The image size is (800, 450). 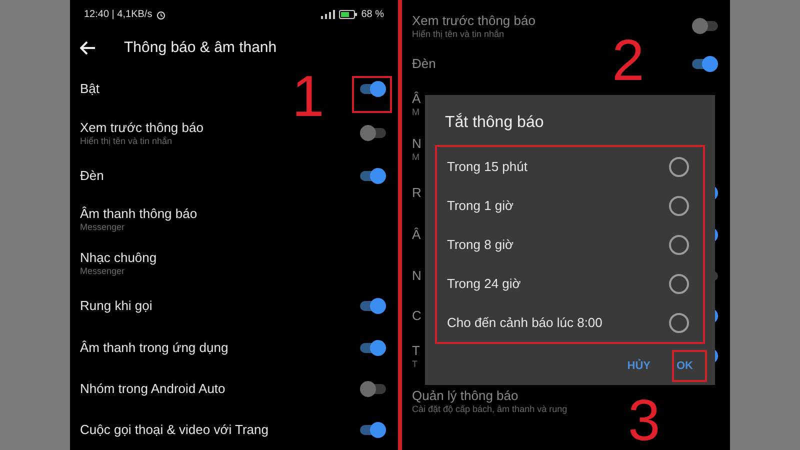 What do you see at coordinates (139, 214) in the screenshot?
I see `setting-label: Âm thanh thông báo` at bounding box center [139, 214].